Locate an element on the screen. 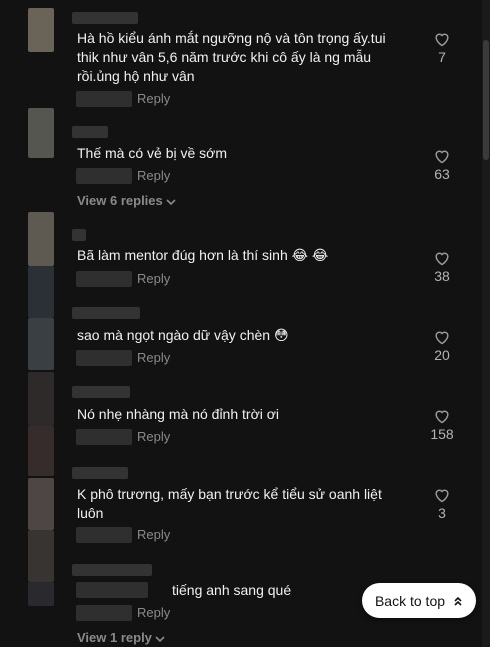  like-button: 20 is located at coordinates (442, 346).